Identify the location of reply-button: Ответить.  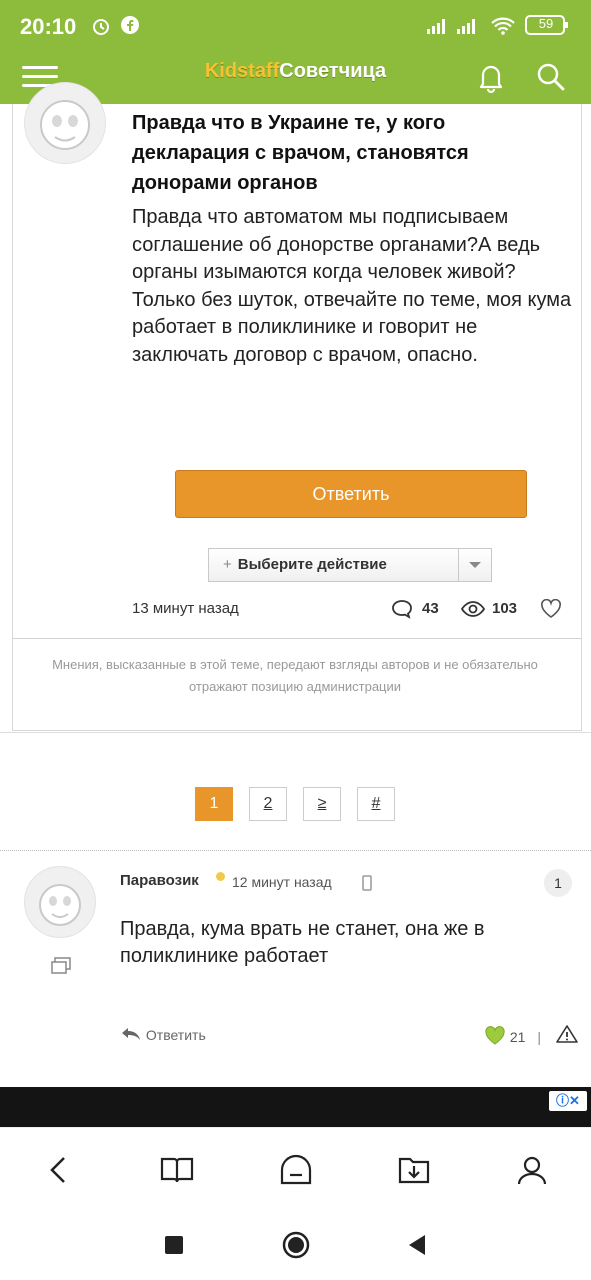
(351, 494).